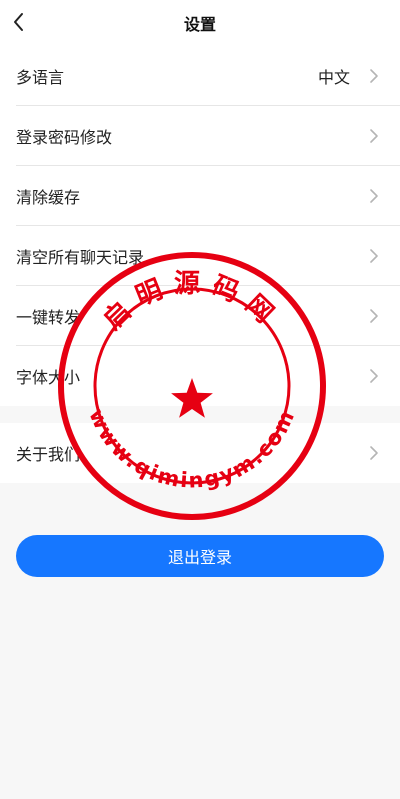 The image size is (400, 799). I want to click on settings-item-label: 字体大小, so click(48, 377).